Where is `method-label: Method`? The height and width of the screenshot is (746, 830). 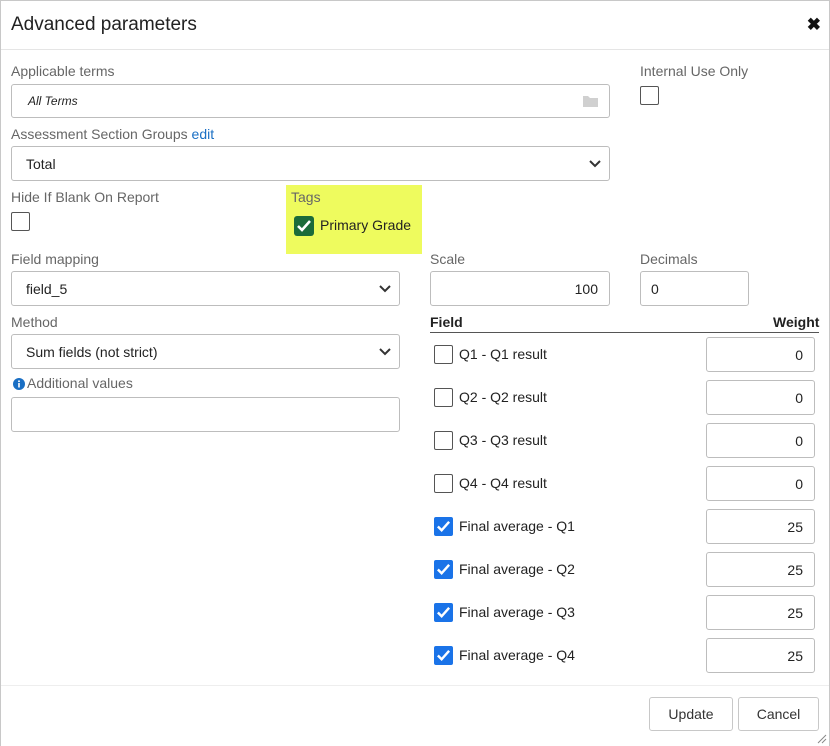
method-label: Method is located at coordinates (34, 322).